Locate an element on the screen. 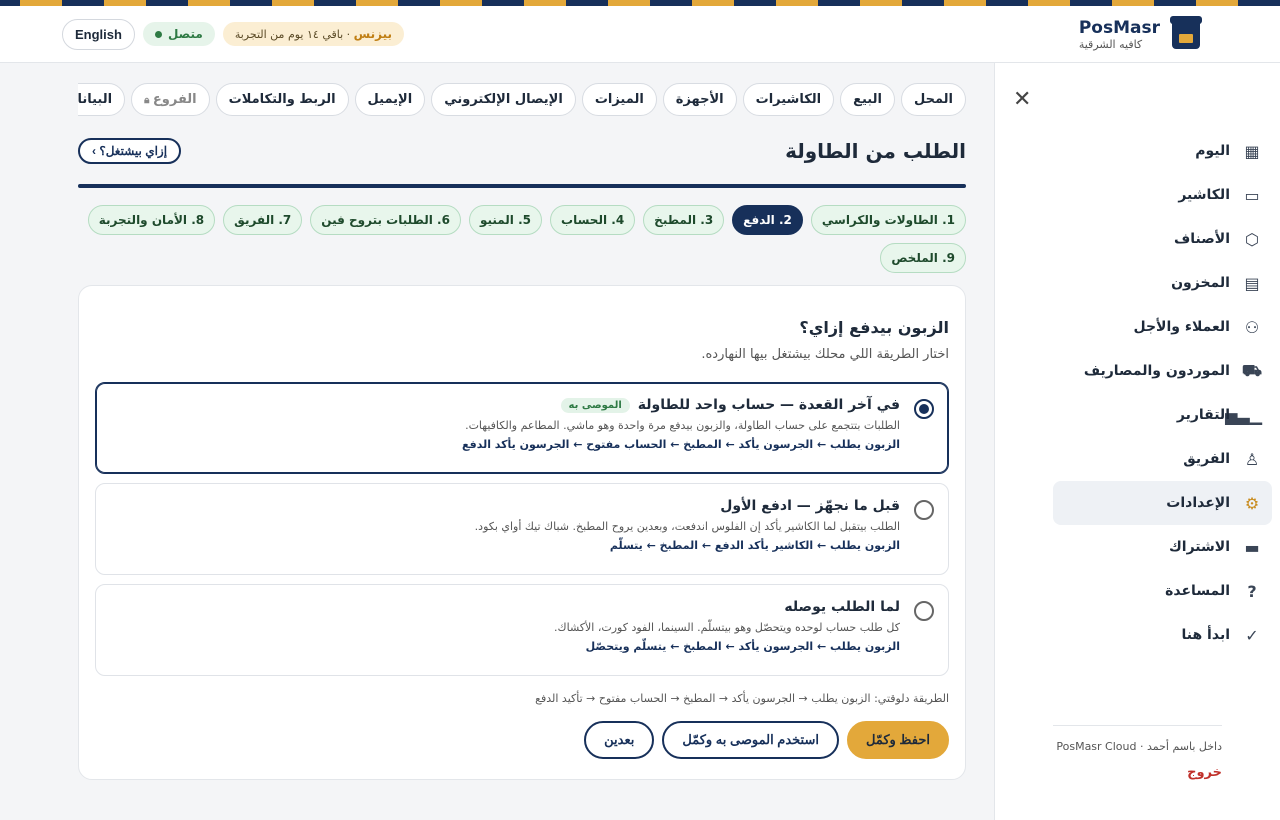 The image size is (1280, 820). sidebar-item: ? المساعدة is located at coordinates (1162, 591).